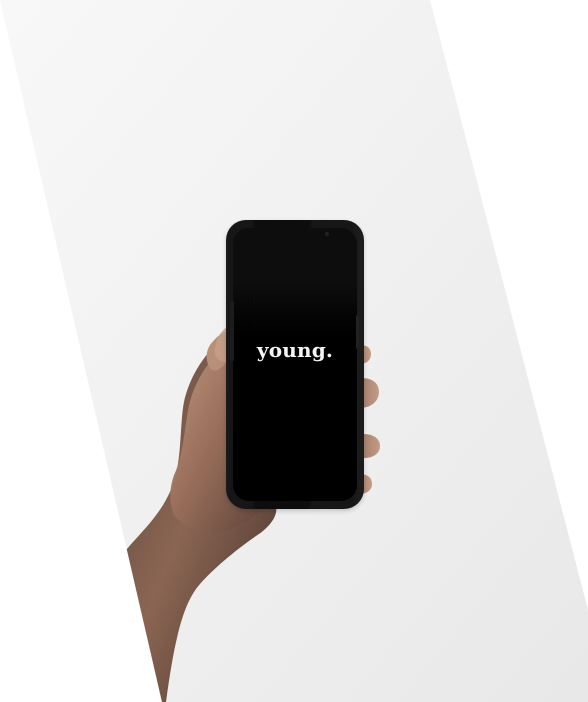 This screenshot has height=702, width=588. I want to click on screen-logo-text: young., so click(294, 350).